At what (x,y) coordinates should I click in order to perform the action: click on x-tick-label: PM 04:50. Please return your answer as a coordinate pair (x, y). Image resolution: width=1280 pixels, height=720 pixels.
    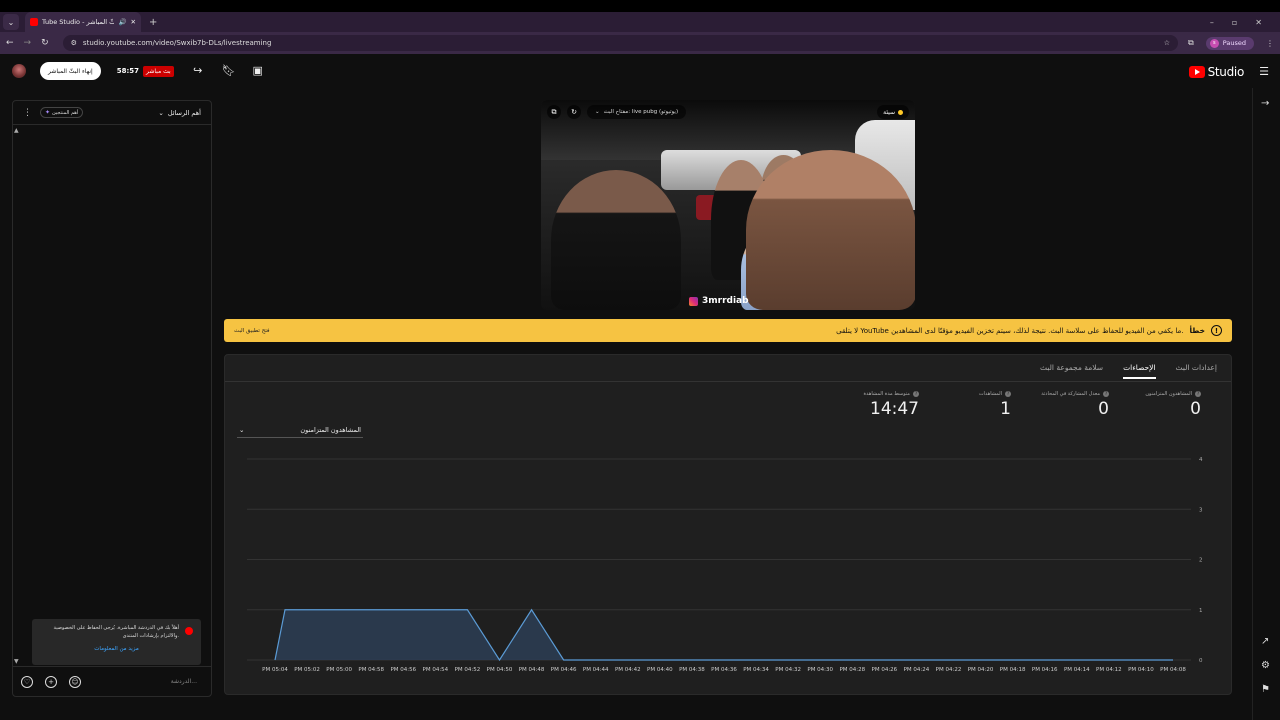
    Looking at the image, I should click on (500, 670).